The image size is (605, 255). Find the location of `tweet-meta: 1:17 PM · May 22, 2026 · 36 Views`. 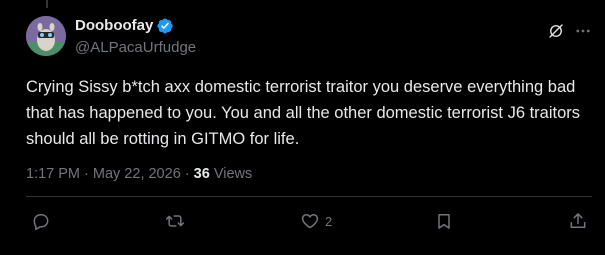

tweet-meta: 1:17 PM · May 22, 2026 · 36 Views is located at coordinates (139, 174).